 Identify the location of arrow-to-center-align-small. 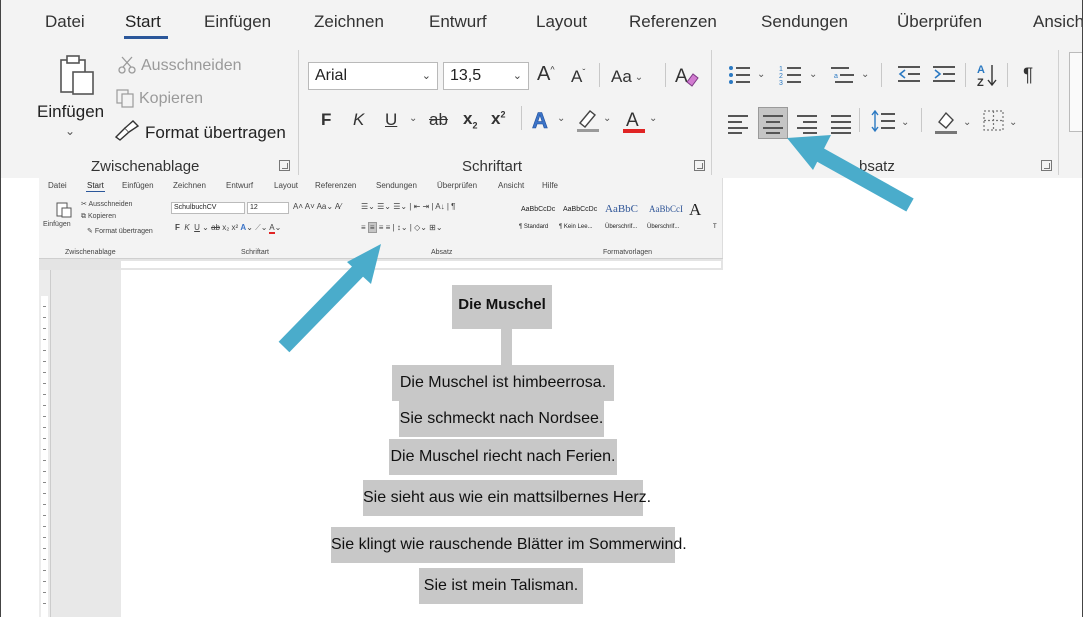
(329, 298).